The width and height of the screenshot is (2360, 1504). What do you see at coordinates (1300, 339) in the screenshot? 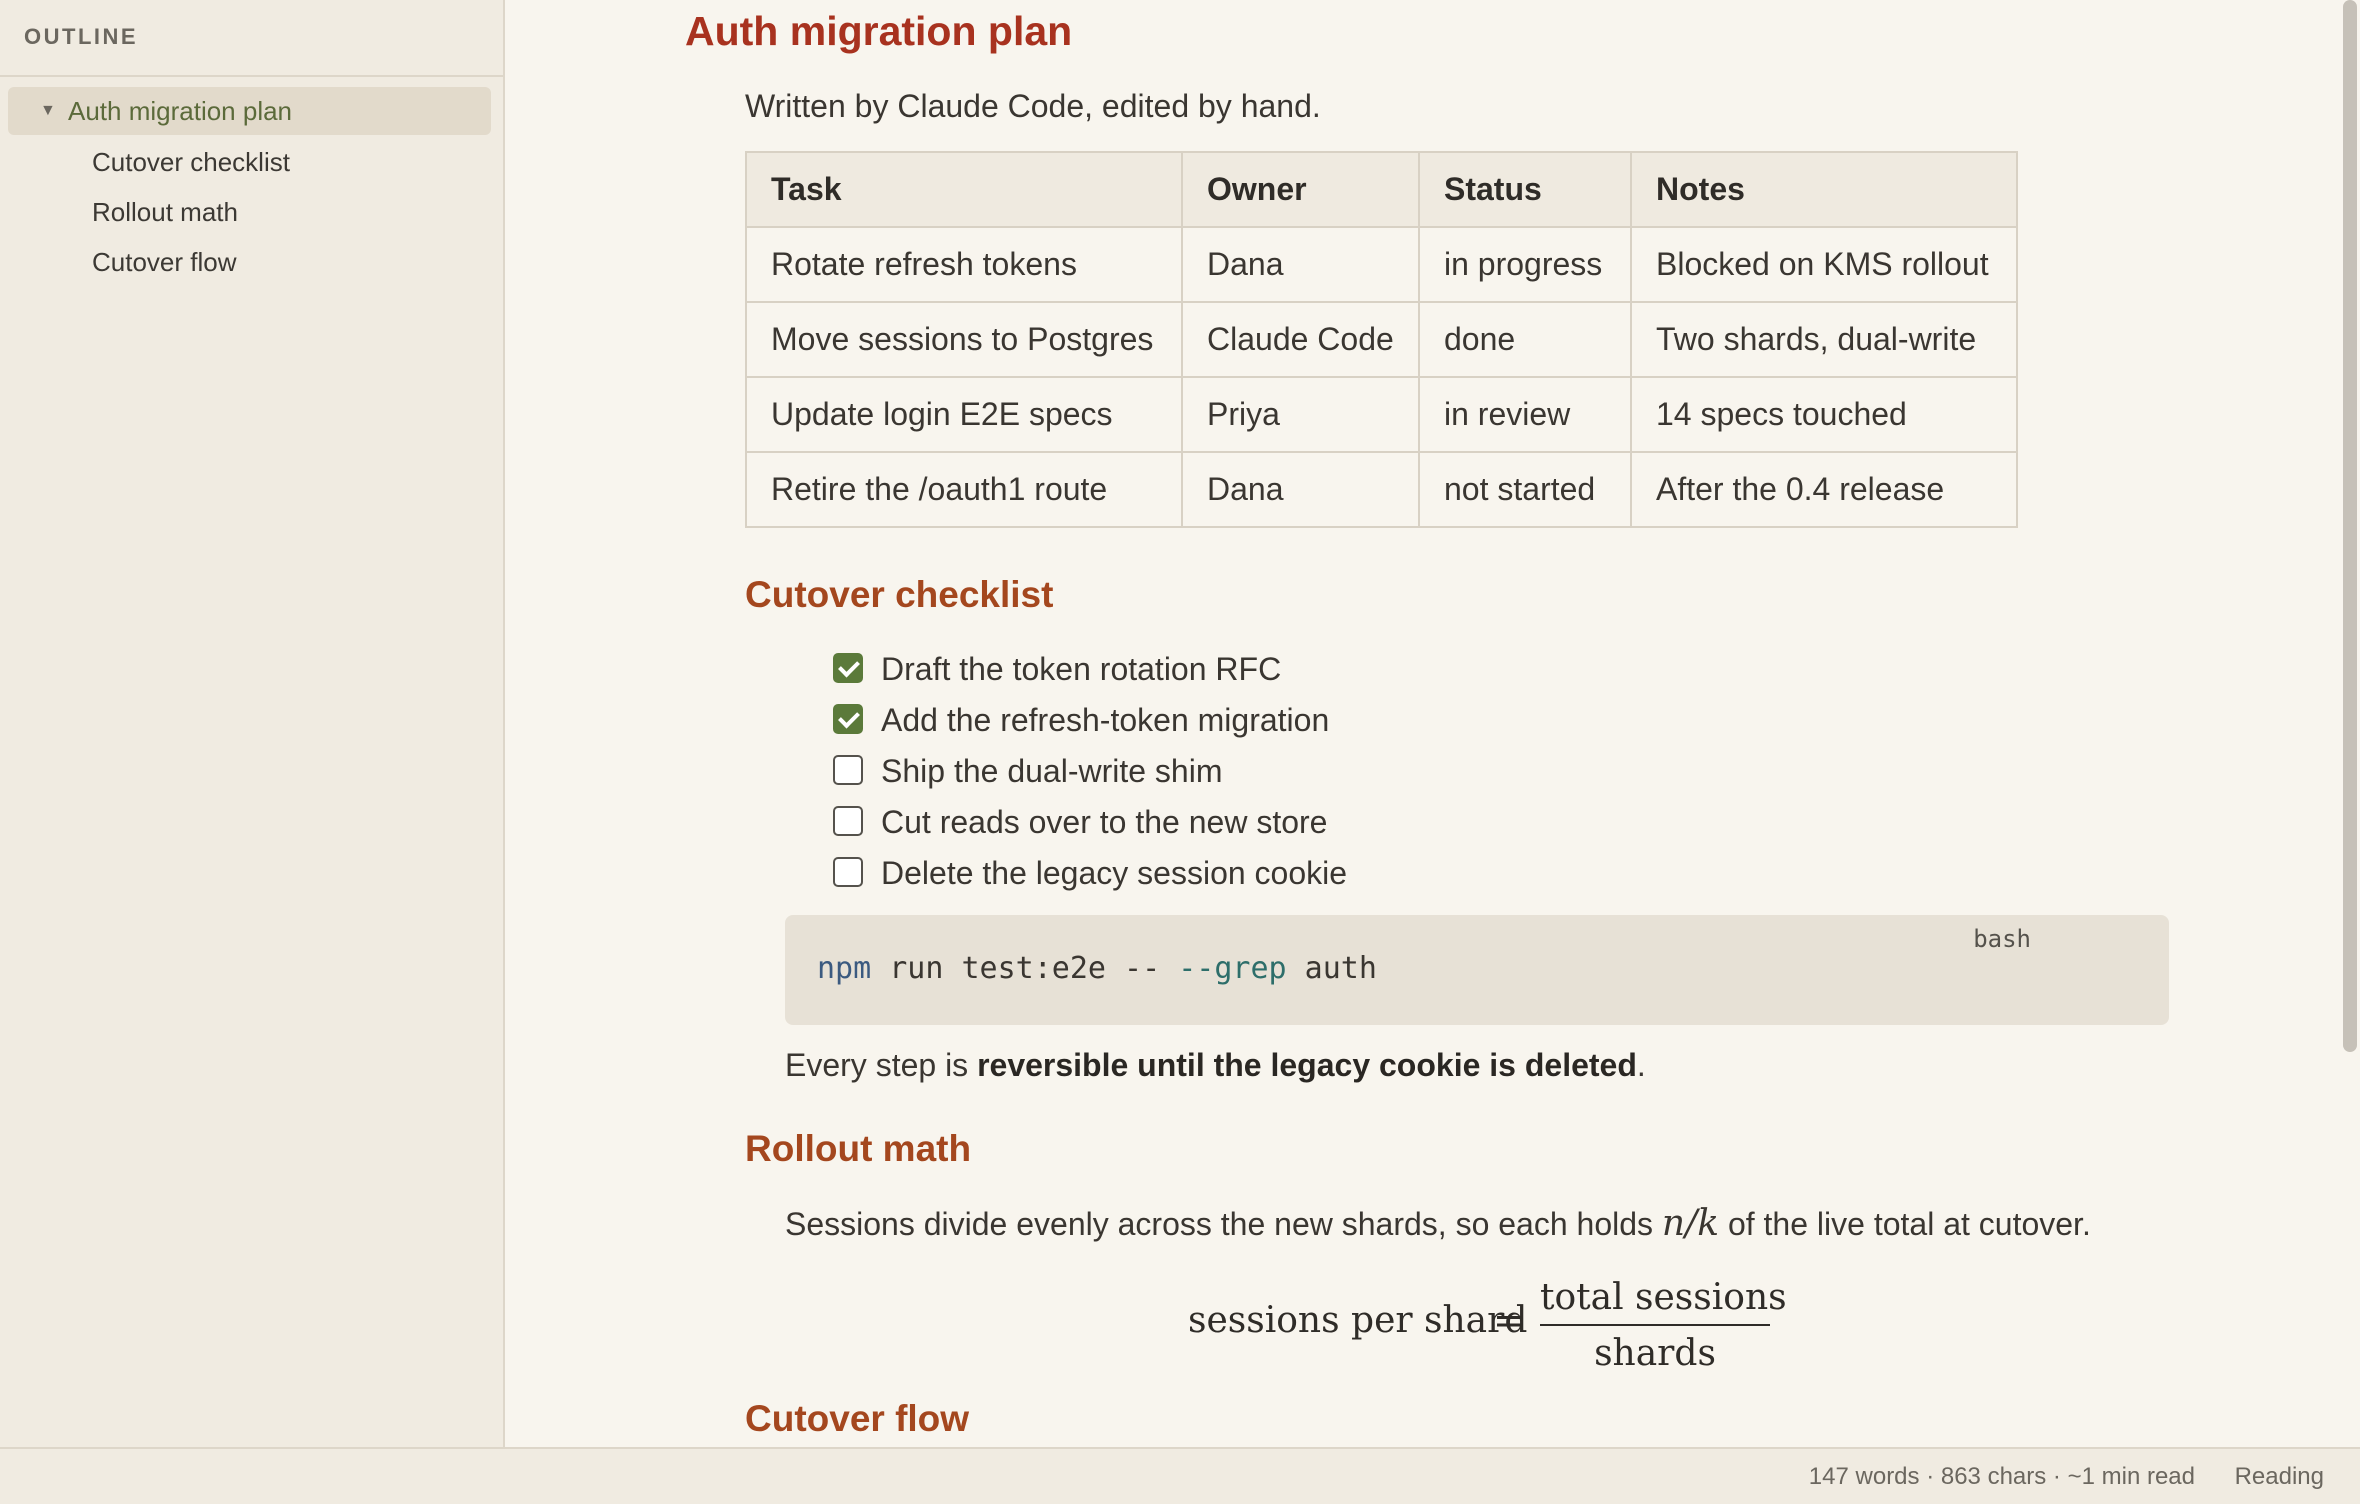
I see `table-cell: Claude Code` at bounding box center [1300, 339].